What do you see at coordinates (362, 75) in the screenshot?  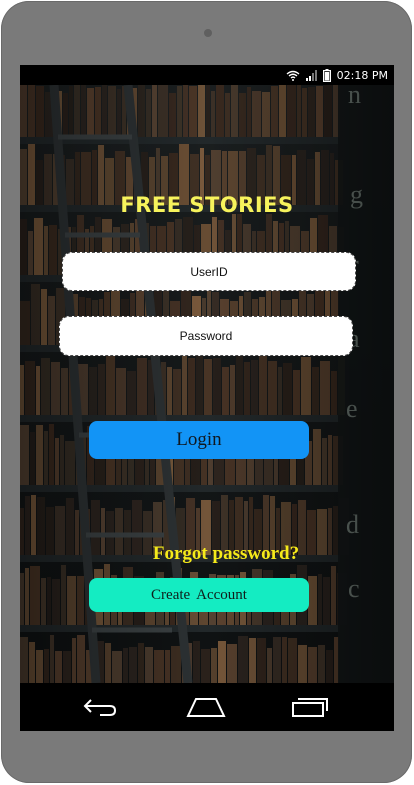 I see `status-time: 02:18 PM` at bounding box center [362, 75].